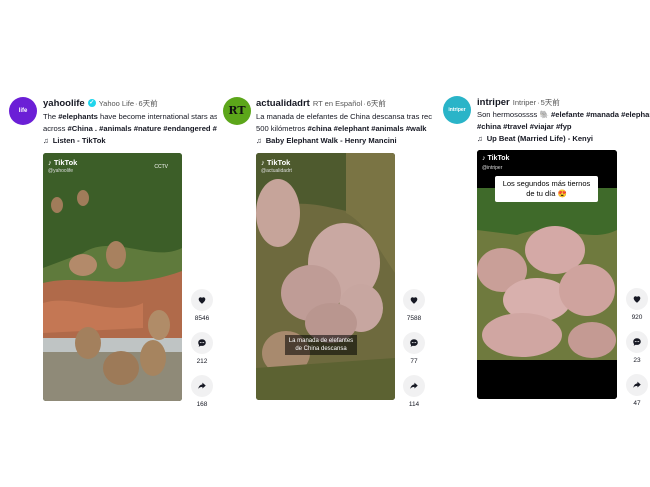  Describe the element at coordinates (91, 103) in the screenshot. I see `verified-badge-icon: ✓` at that location.